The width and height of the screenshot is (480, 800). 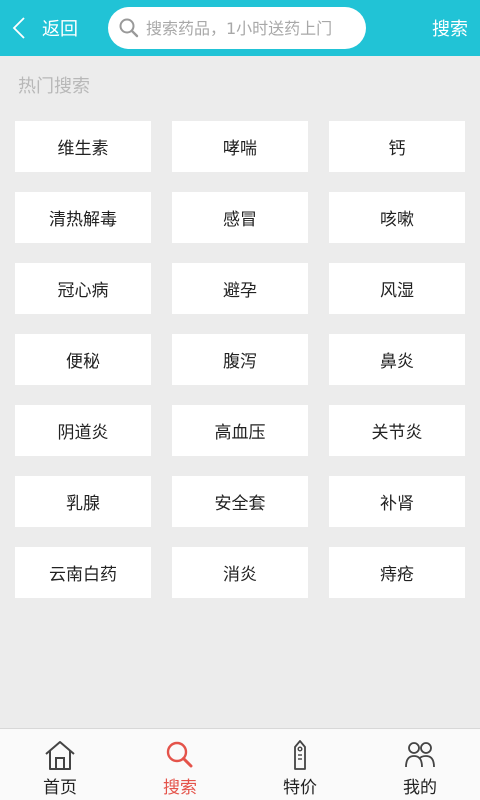 I want to click on hot-search-tag: 高血压, so click(x=240, y=430).